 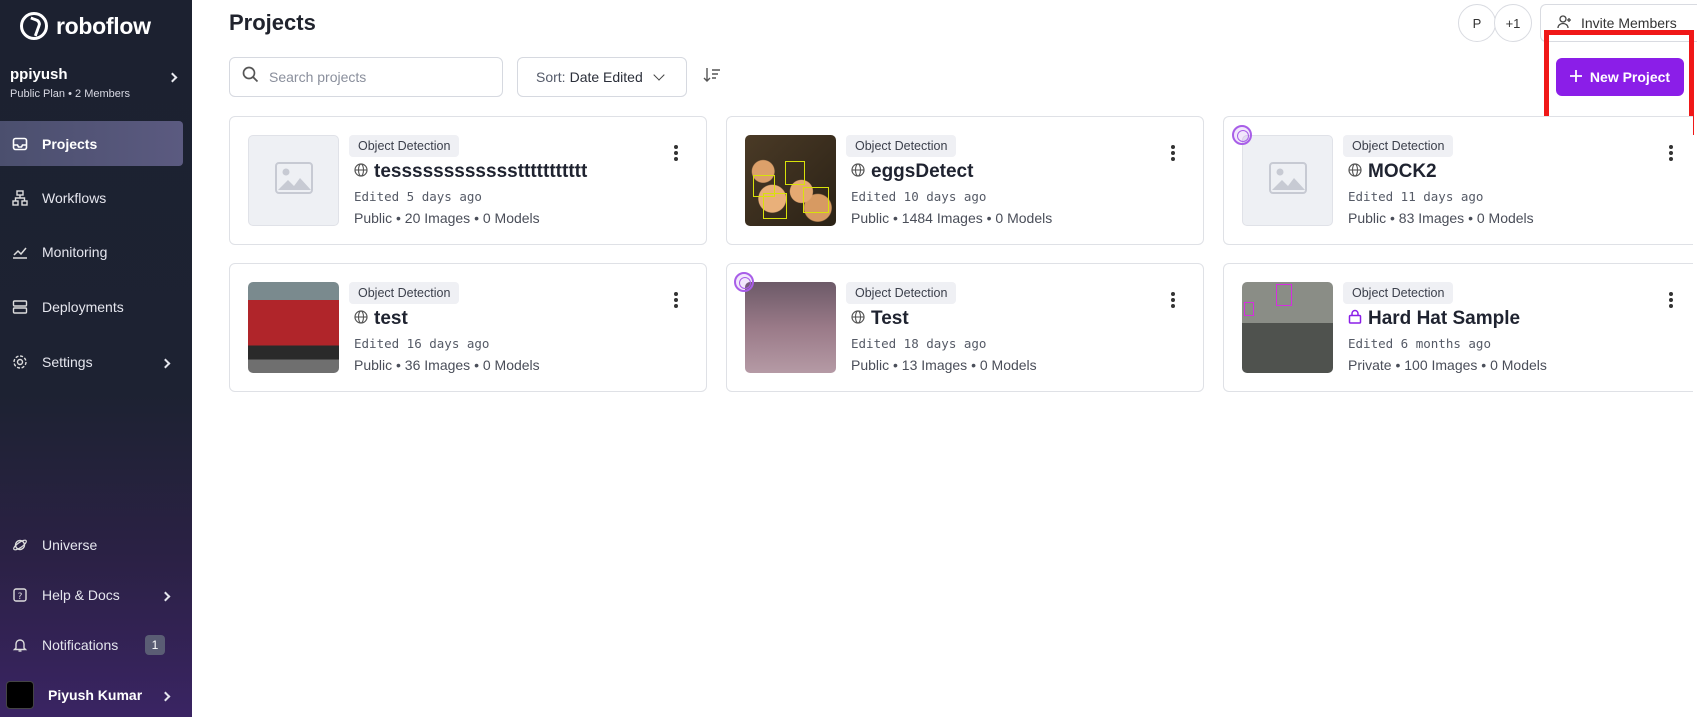 I want to click on project-name: test, so click(x=381, y=319).